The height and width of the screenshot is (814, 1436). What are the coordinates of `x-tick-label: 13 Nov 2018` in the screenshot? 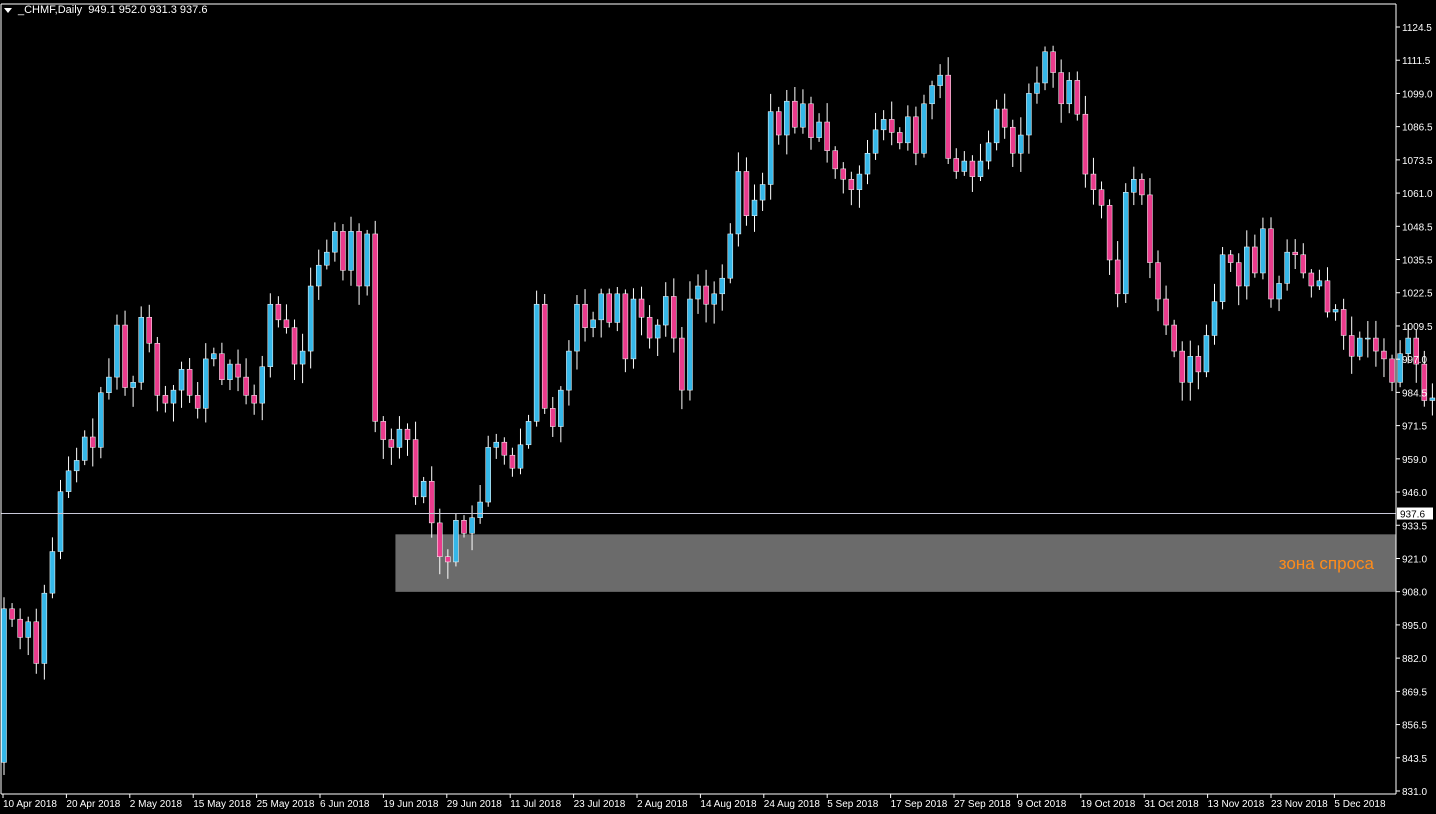 It's located at (1236, 804).